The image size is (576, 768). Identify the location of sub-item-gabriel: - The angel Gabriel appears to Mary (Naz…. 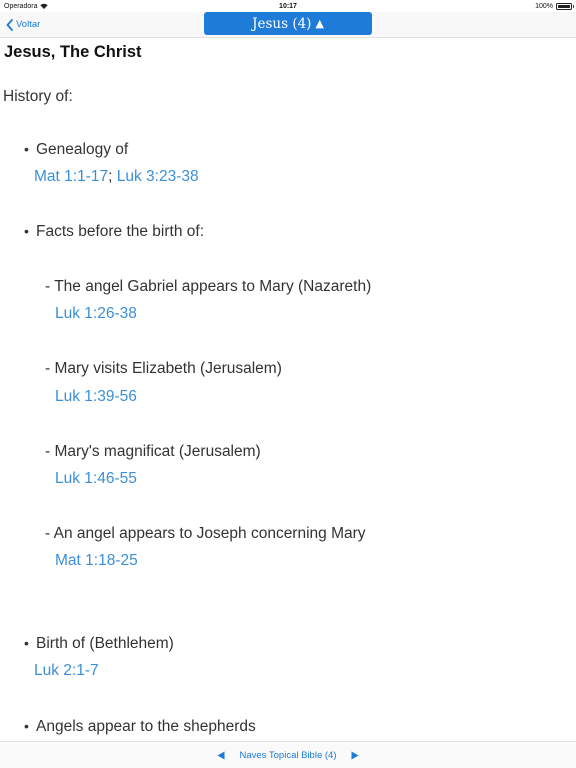
(208, 286).